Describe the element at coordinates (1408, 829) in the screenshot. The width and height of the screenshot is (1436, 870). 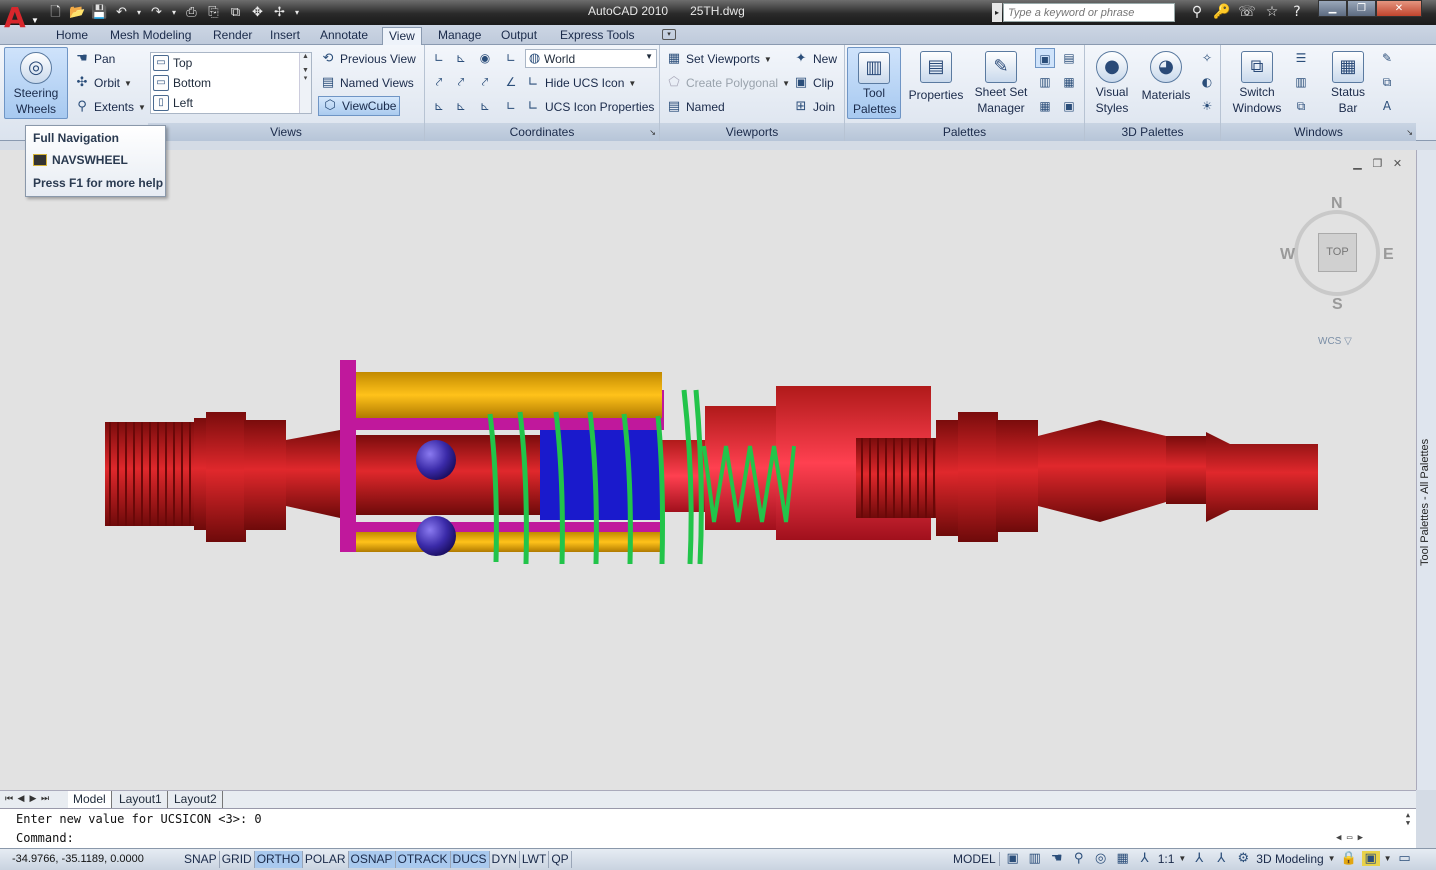
I see `command-scrollbar: ▲ ▼` at that location.